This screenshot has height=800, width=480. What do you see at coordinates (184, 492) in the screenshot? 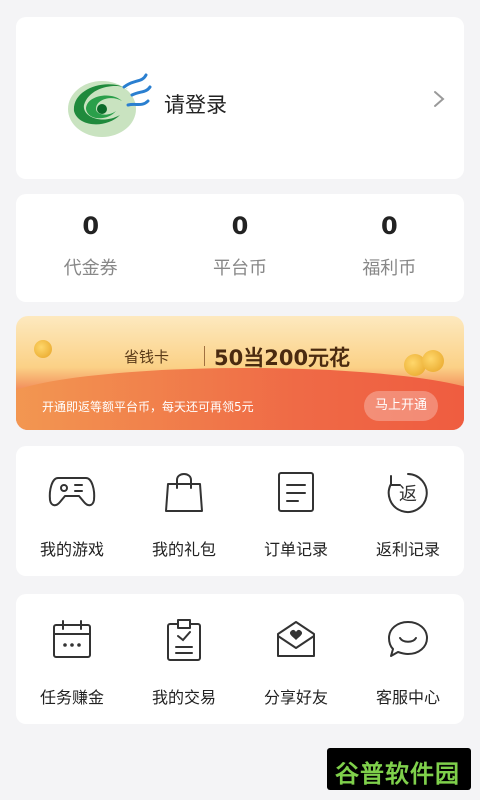
I see `gift-bag-icon` at bounding box center [184, 492].